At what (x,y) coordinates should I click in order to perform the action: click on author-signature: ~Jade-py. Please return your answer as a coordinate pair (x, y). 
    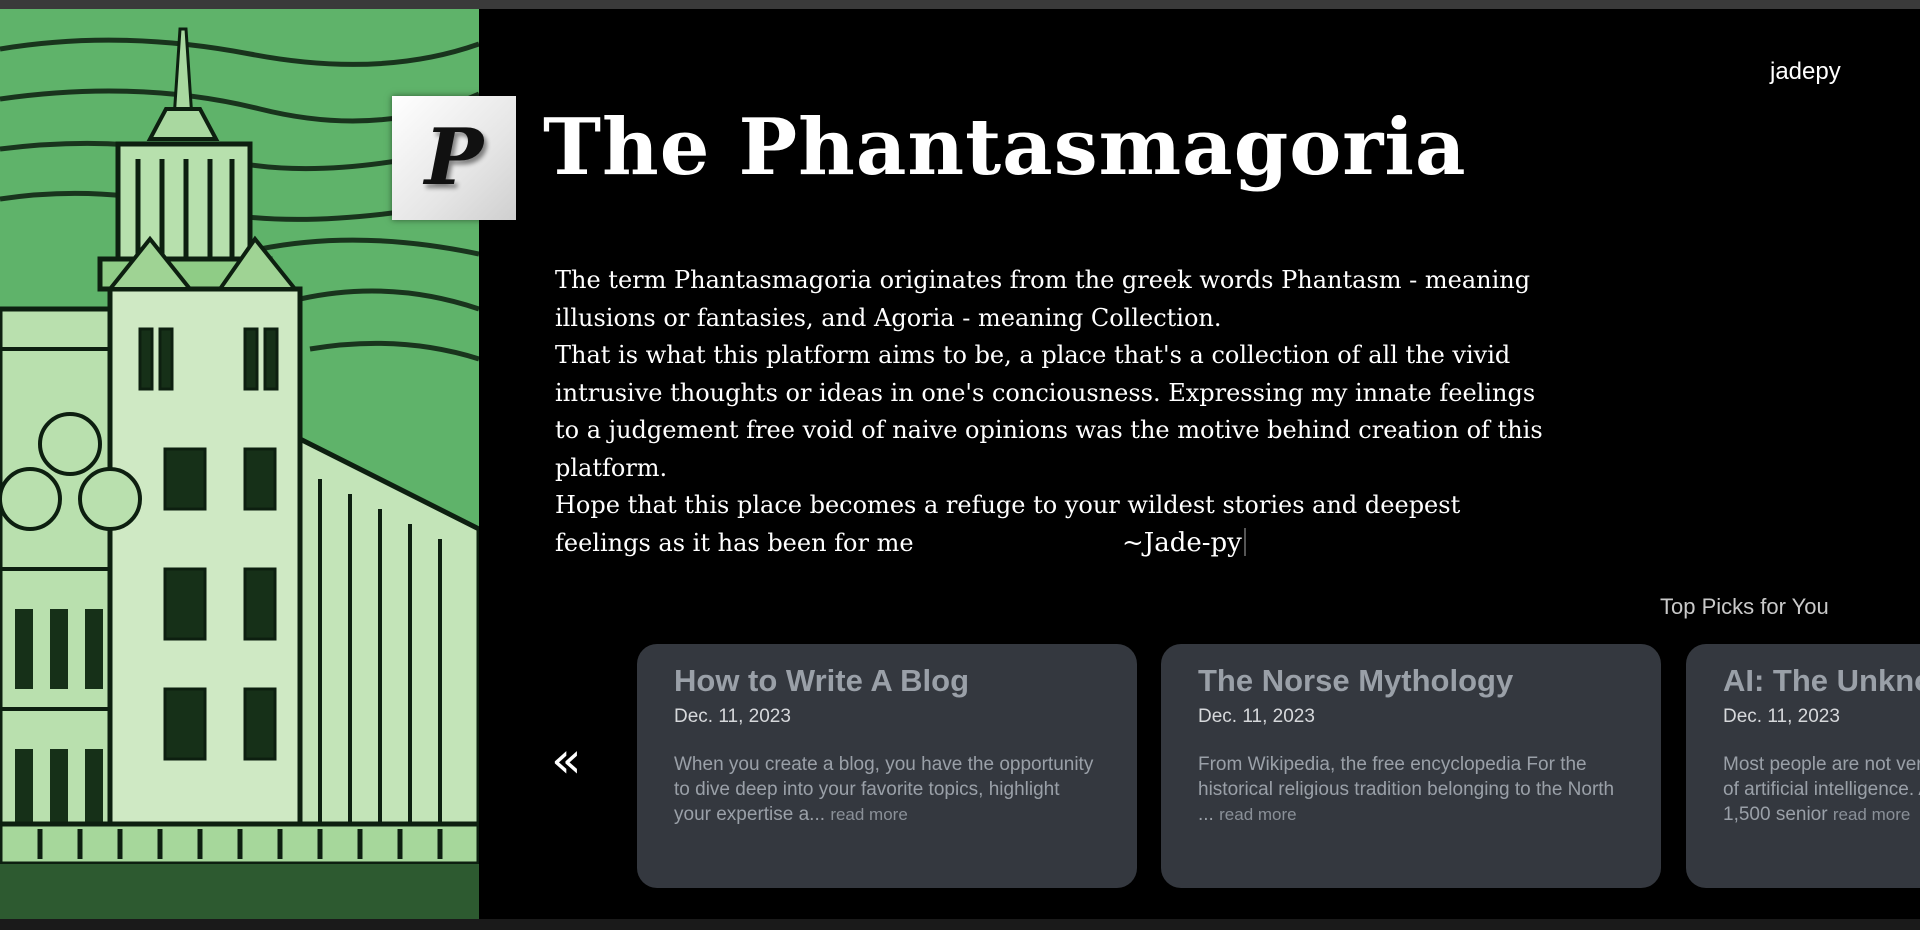
    Looking at the image, I should click on (1184, 543).